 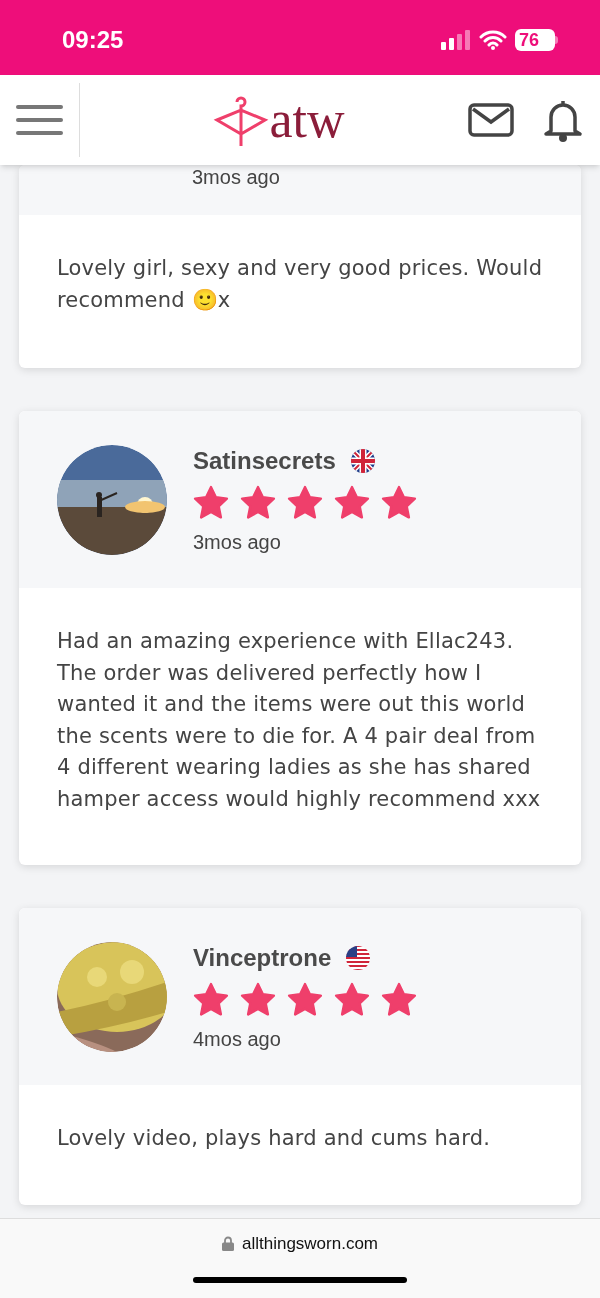 What do you see at coordinates (493, 39) in the screenshot?
I see `wifi-icon` at bounding box center [493, 39].